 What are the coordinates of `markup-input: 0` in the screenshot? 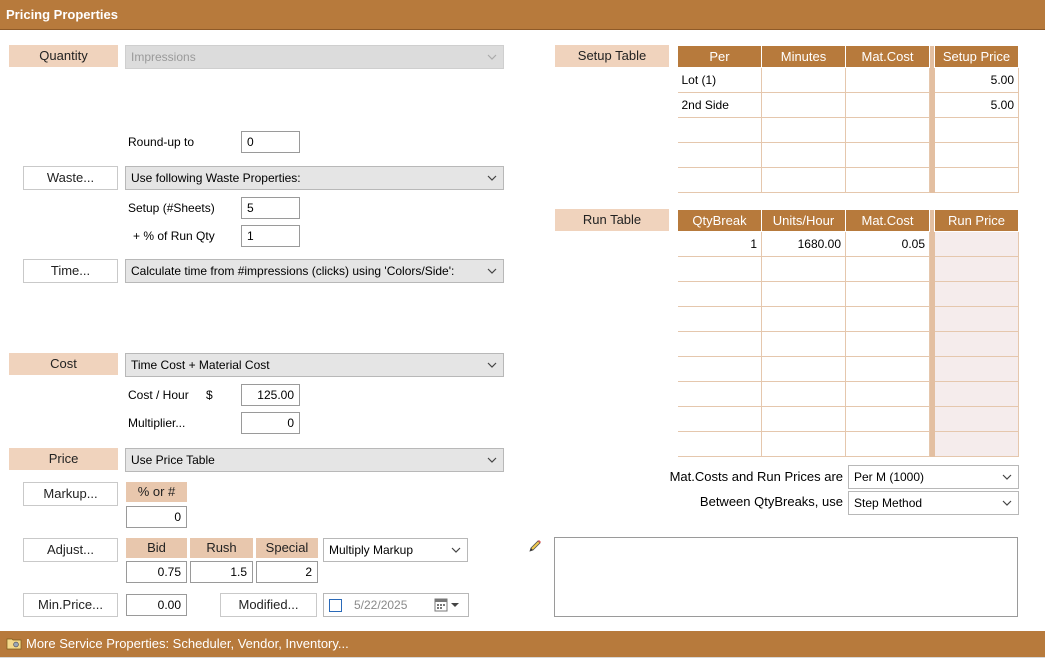 It's located at (156, 517).